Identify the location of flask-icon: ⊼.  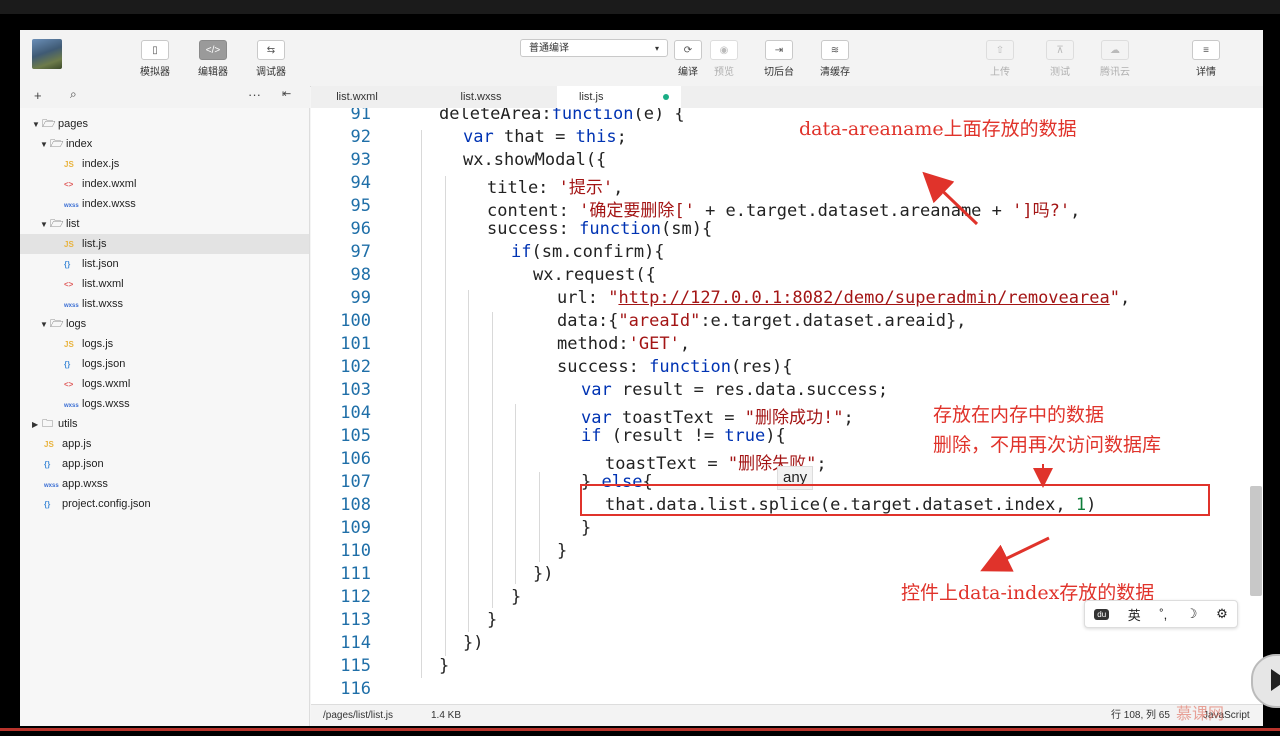
(1060, 50).